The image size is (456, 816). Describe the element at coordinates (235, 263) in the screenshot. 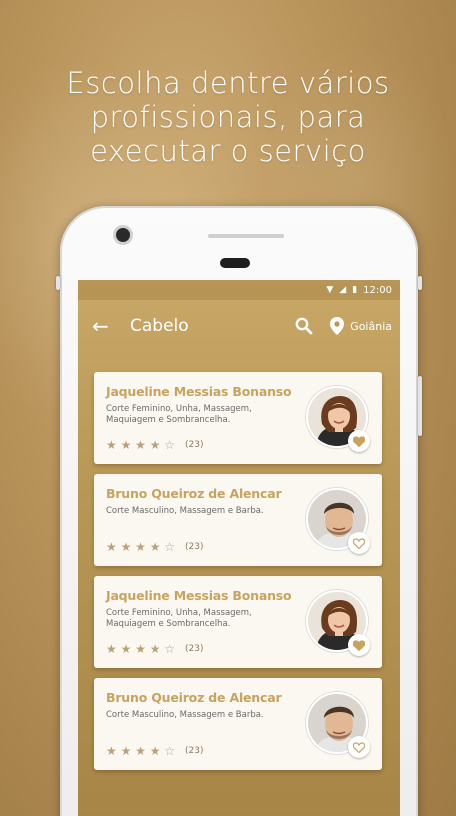

I see `phone-speaker` at that location.